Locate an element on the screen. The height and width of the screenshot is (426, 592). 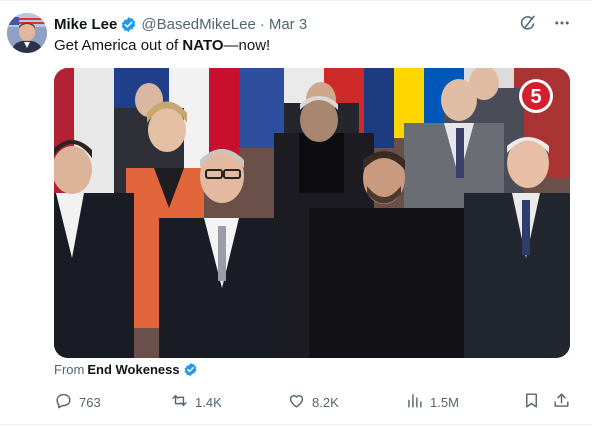
views-icon is located at coordinates (414, 402).